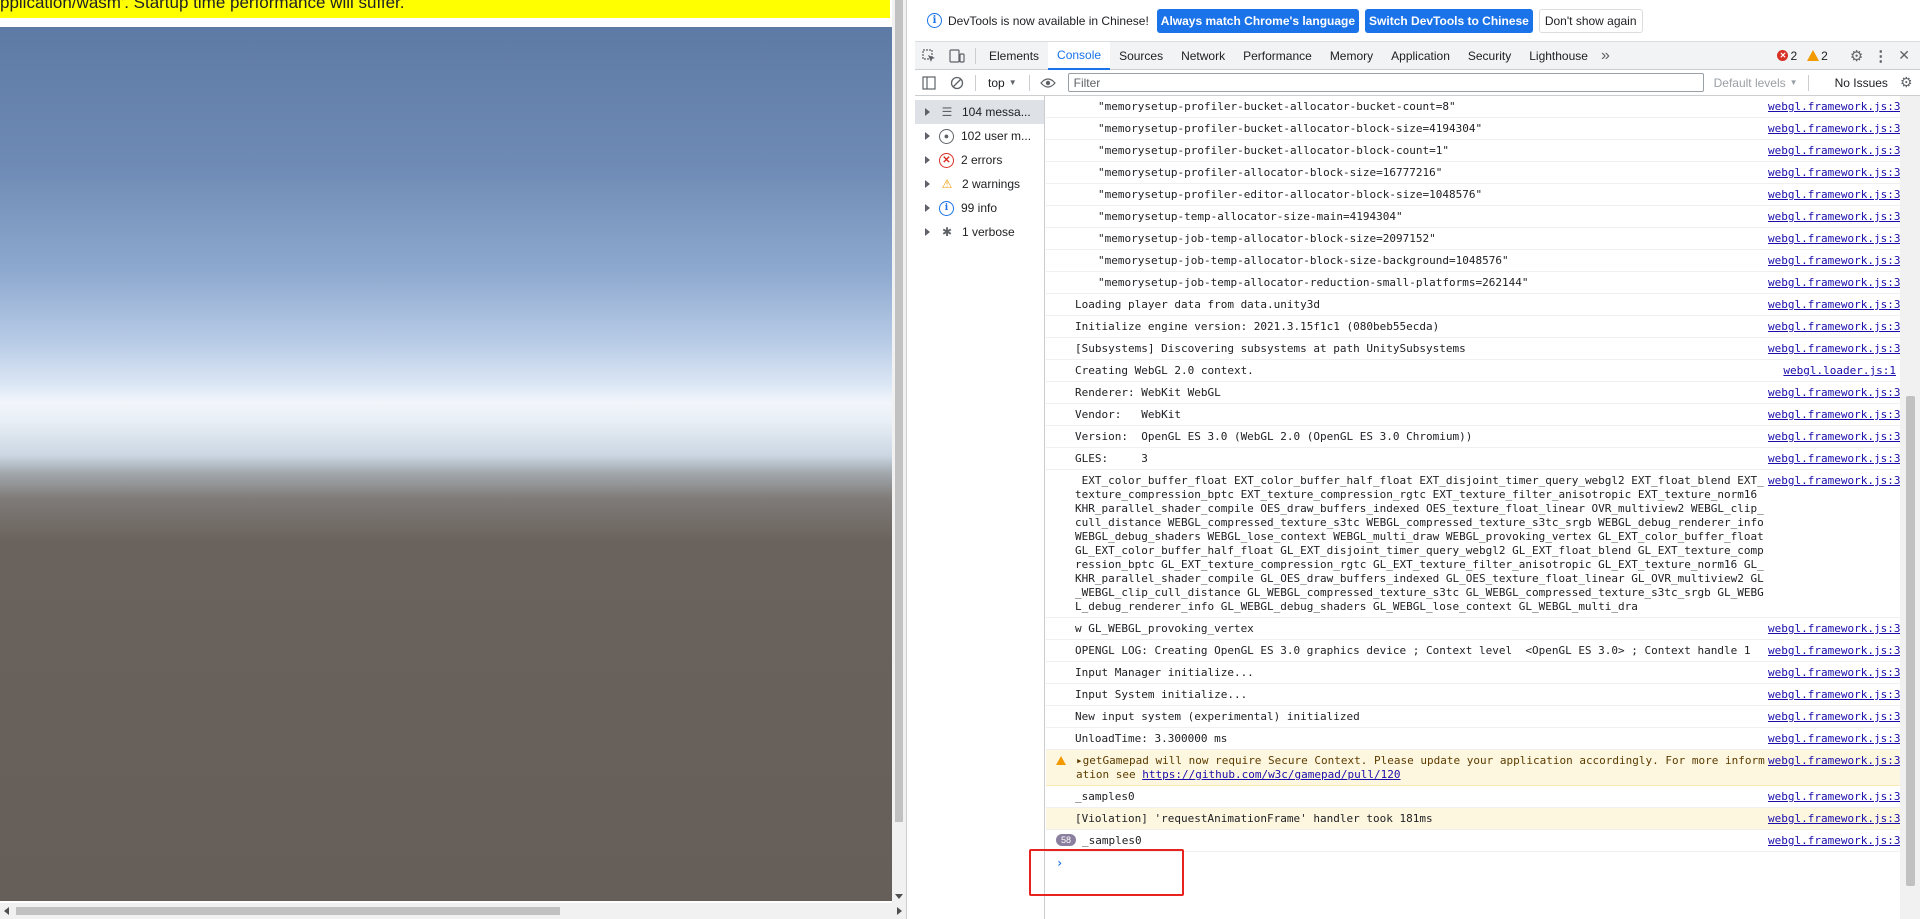 This screenshot has height=919, width=1920. I want to click on live-expression-eye-icon, so click(1048, 83).